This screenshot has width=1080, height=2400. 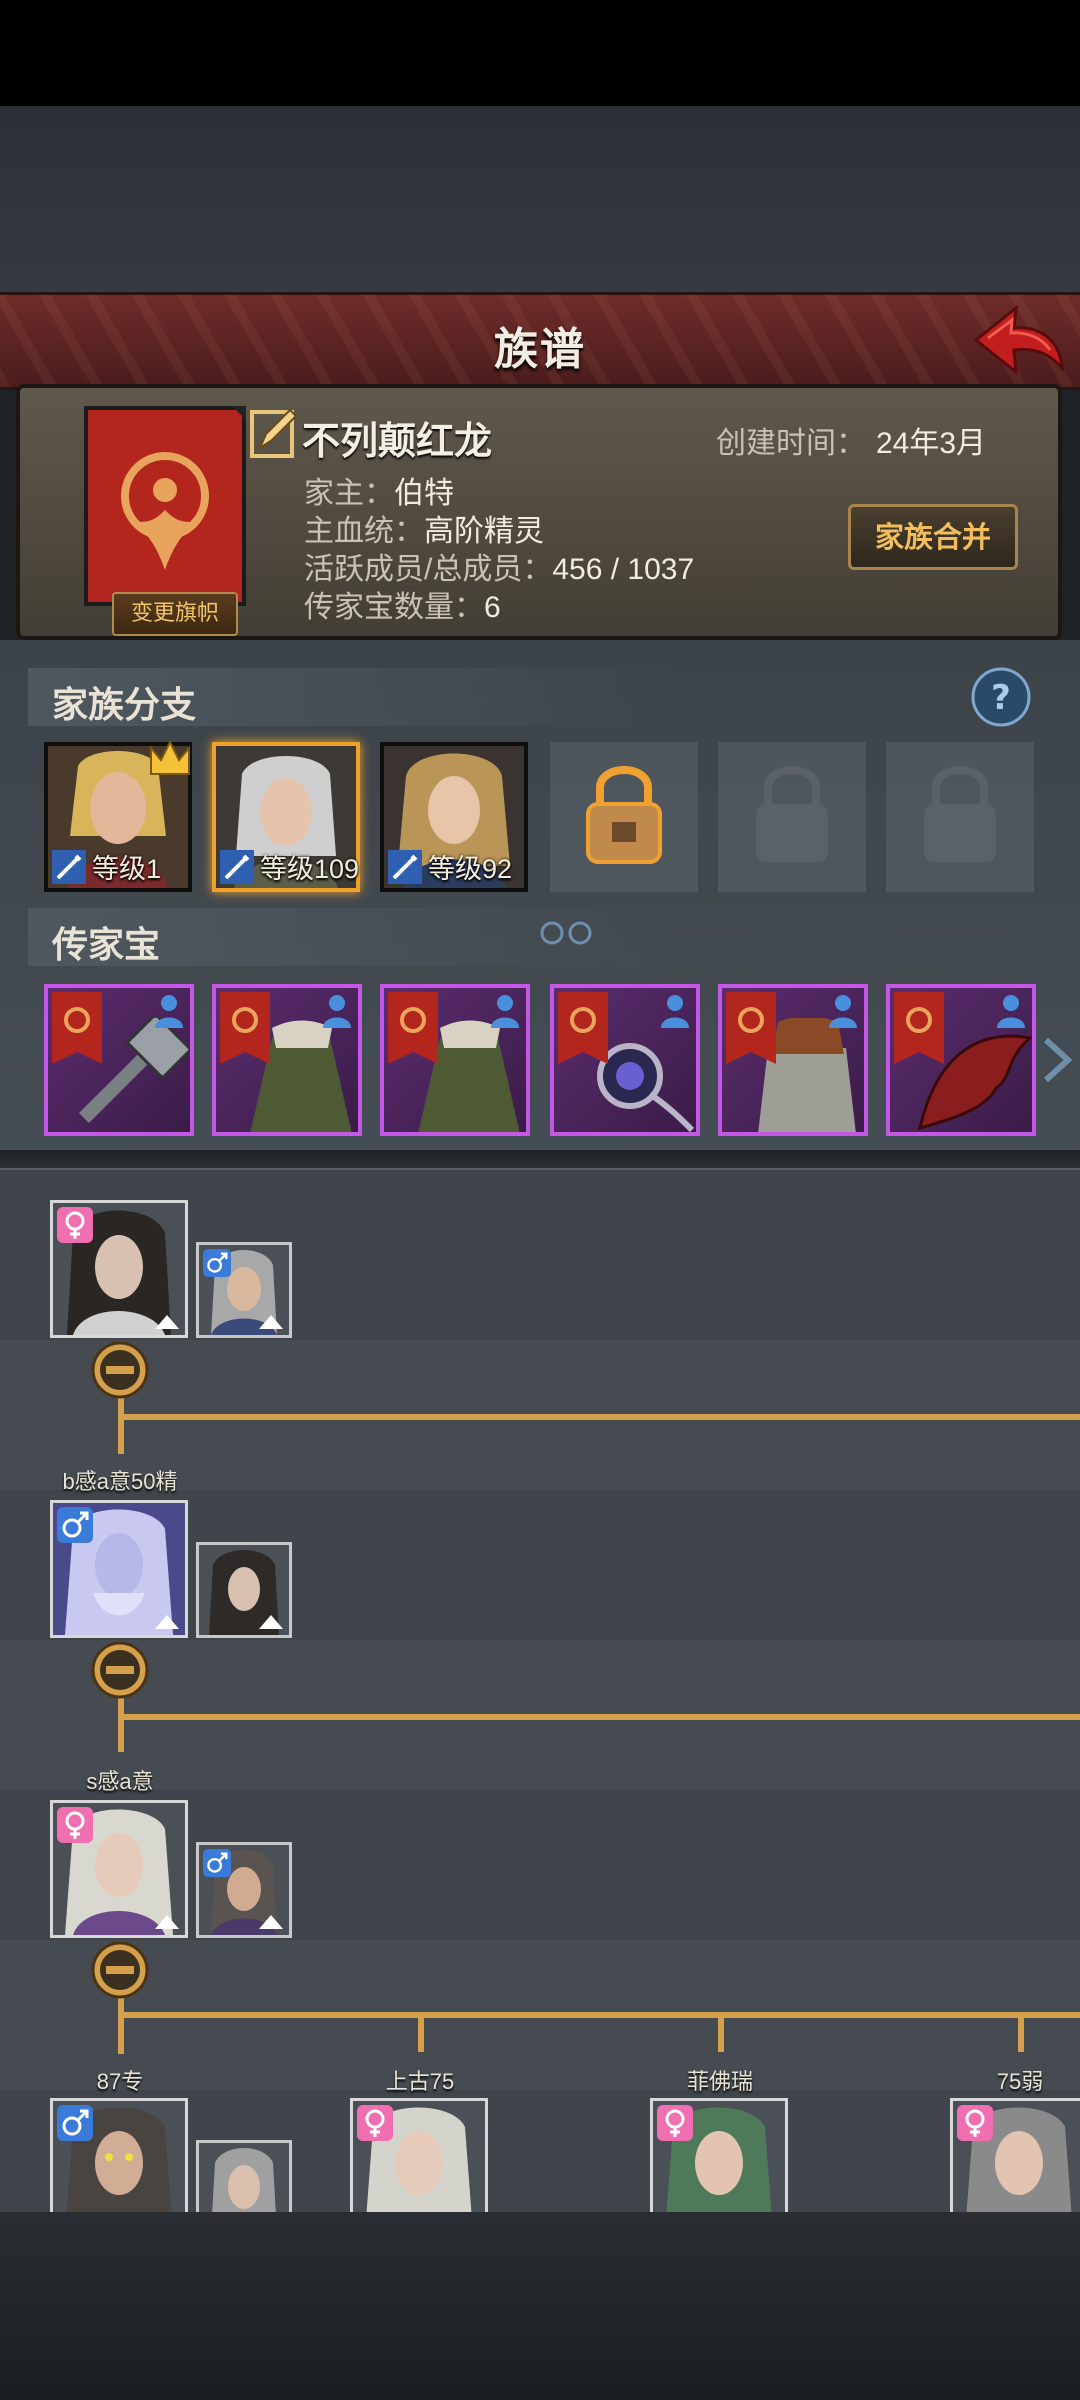 I want to click on help-icon: ?, so click(x=1001, y=697).